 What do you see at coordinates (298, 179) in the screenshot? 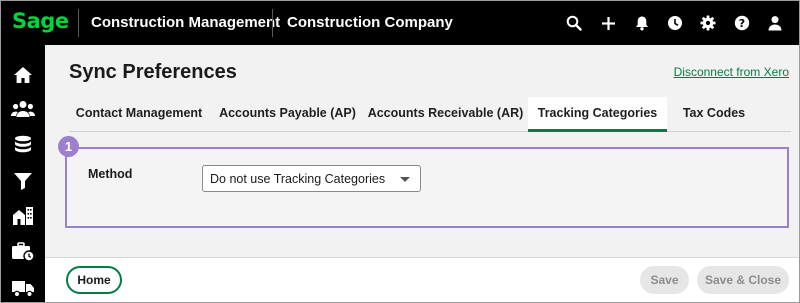
I see `method-select-value: Do not use Tracking Categories` at bounding box center [298, 179].